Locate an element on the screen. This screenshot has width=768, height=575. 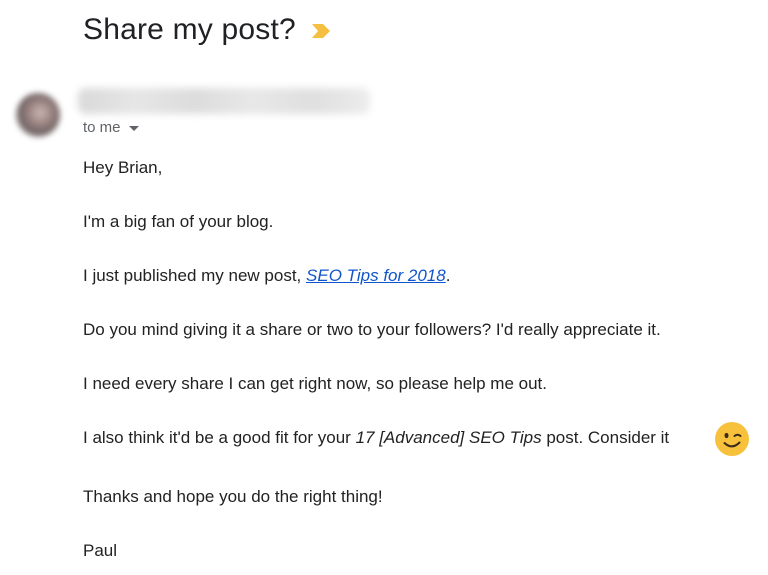
post-link: SEO Tips for 2018 is located at coordinates (376, 275).